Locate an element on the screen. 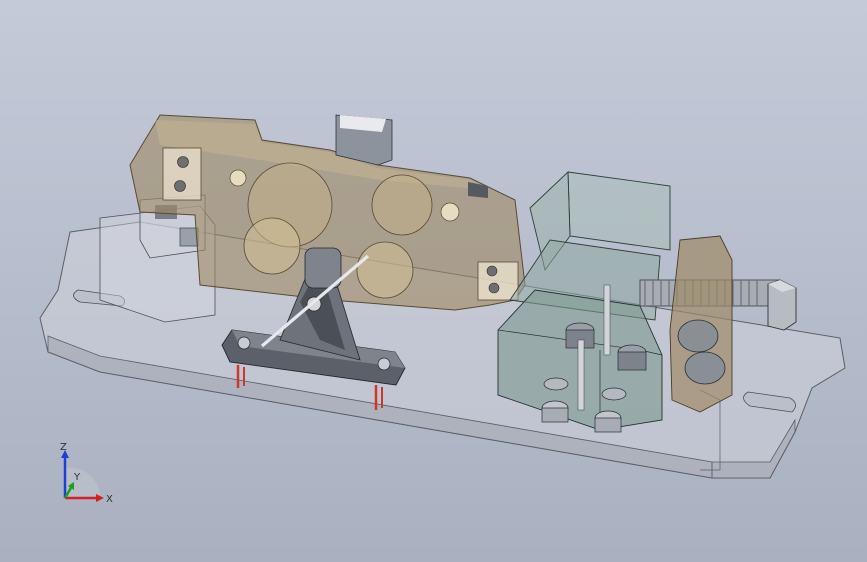 The width and height of the screenshot is (867, 562). x-axis-arrow-icon is located at coordinates (100, 498).